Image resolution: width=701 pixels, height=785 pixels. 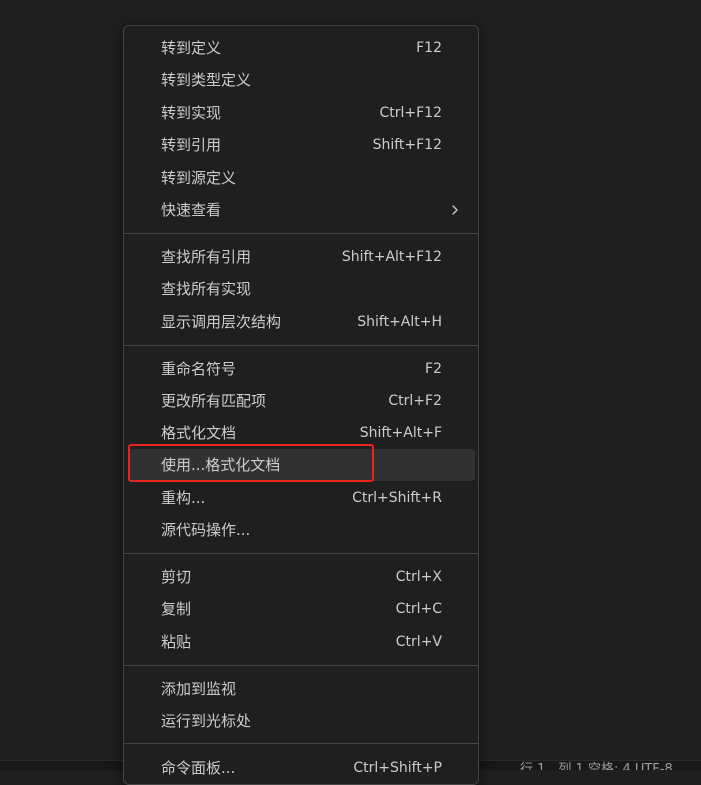 What do you see at coordinates (301, 113) in the screenshot?
I see `menu-item-go-to-implementations: 转到实现 Ctrl+F12` at bounding box center [301, 113].